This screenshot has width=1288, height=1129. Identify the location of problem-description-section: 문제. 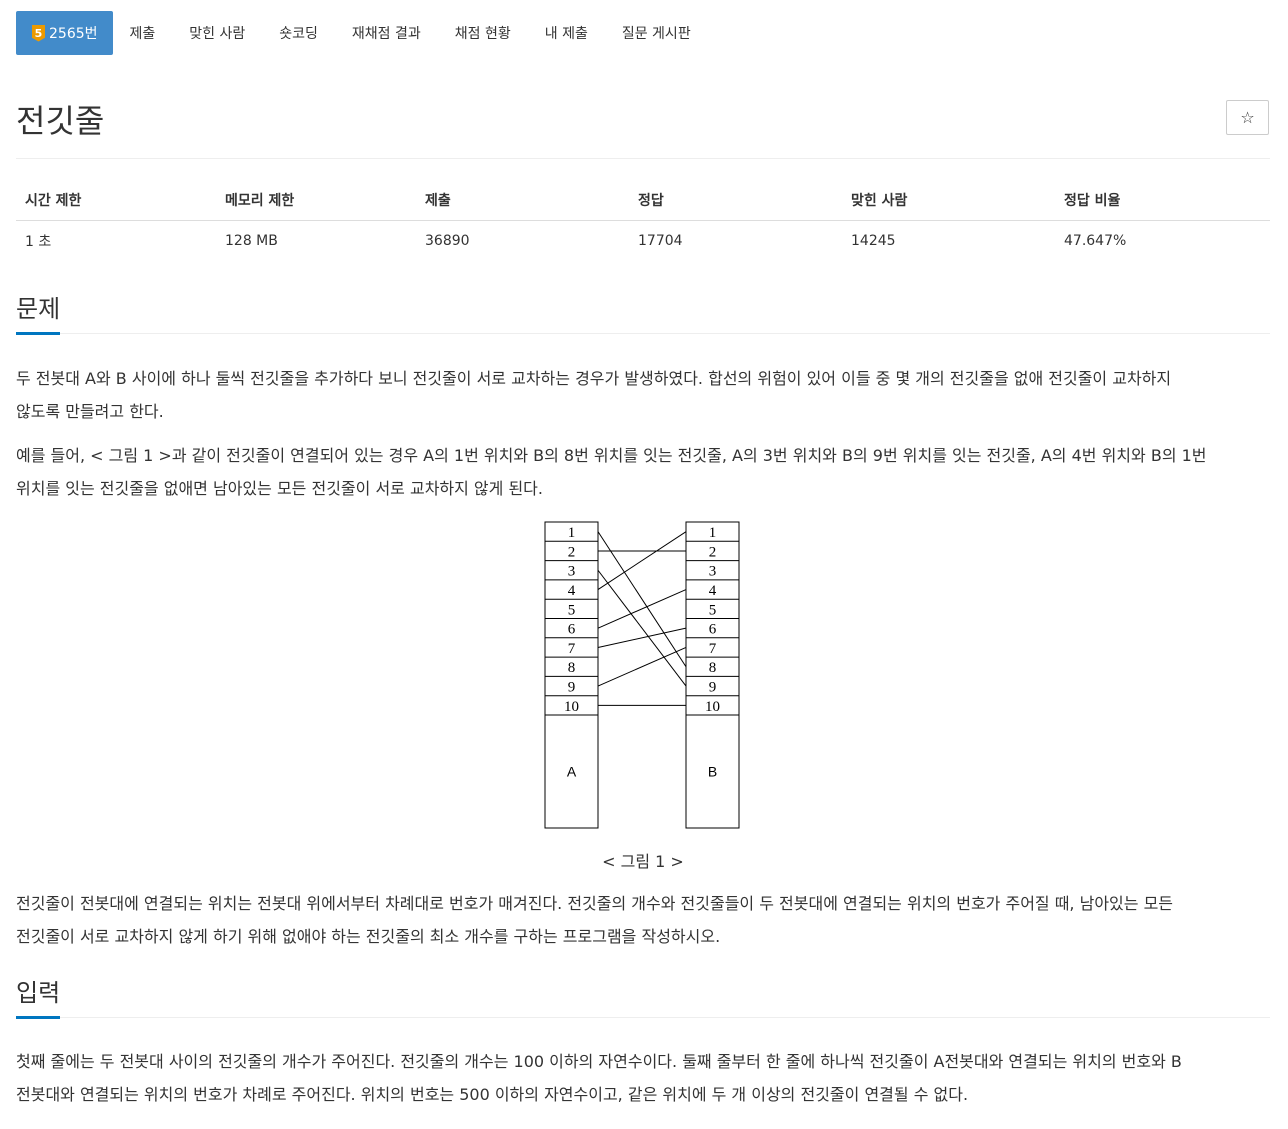
(643, 314).